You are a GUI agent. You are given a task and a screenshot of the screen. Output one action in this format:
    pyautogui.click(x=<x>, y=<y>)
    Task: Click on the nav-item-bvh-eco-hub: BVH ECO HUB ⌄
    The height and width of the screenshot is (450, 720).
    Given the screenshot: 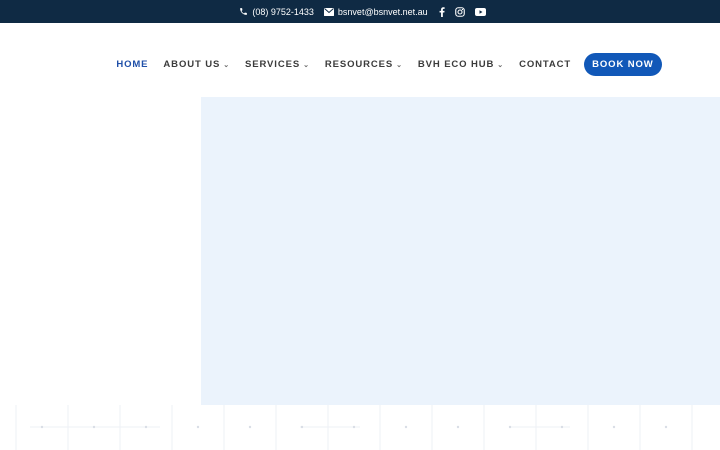 What is the action you would take?
    pyautogui.click(x=461, y=64)
    